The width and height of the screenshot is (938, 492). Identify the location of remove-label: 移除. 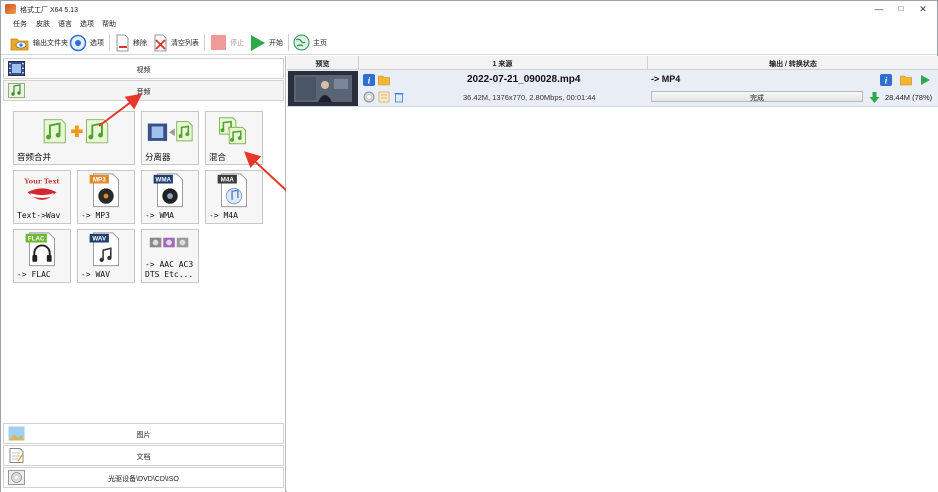
(140, 43).